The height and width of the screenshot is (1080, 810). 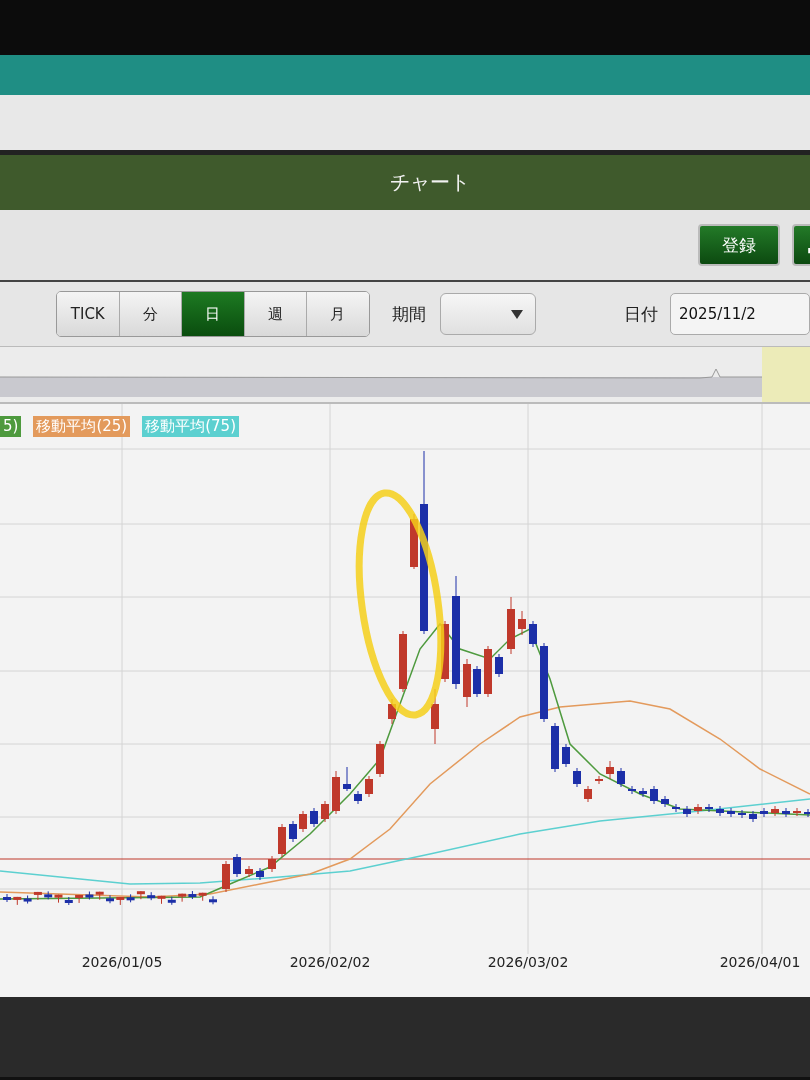 I want to click on x-axis-label: 2026/04/01, so click(x=760, y=962).